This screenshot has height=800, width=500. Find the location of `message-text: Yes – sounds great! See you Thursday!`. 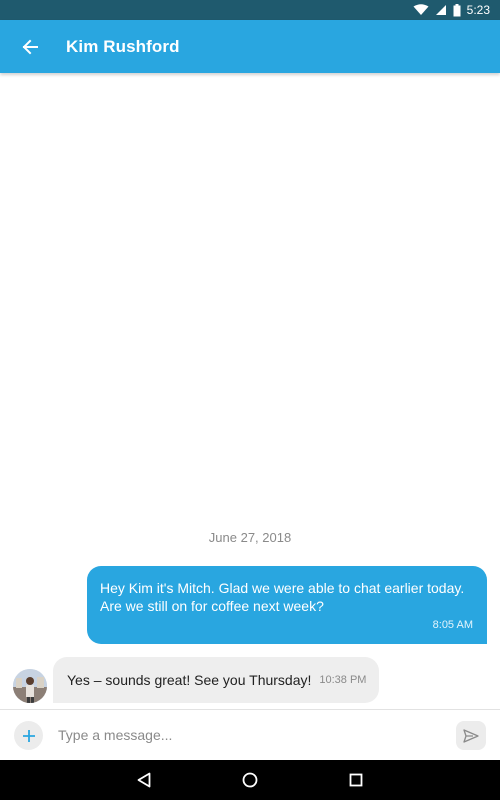

message-text: Yes – sounds great! See you Thursday! is located at coordinates (189, 680).